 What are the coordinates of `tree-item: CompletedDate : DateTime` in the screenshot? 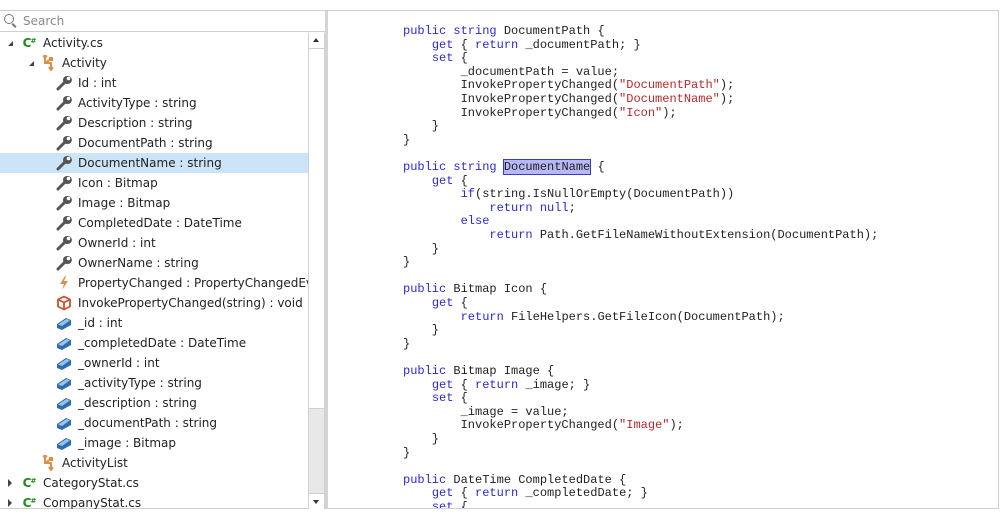 It's located at (154, 223).